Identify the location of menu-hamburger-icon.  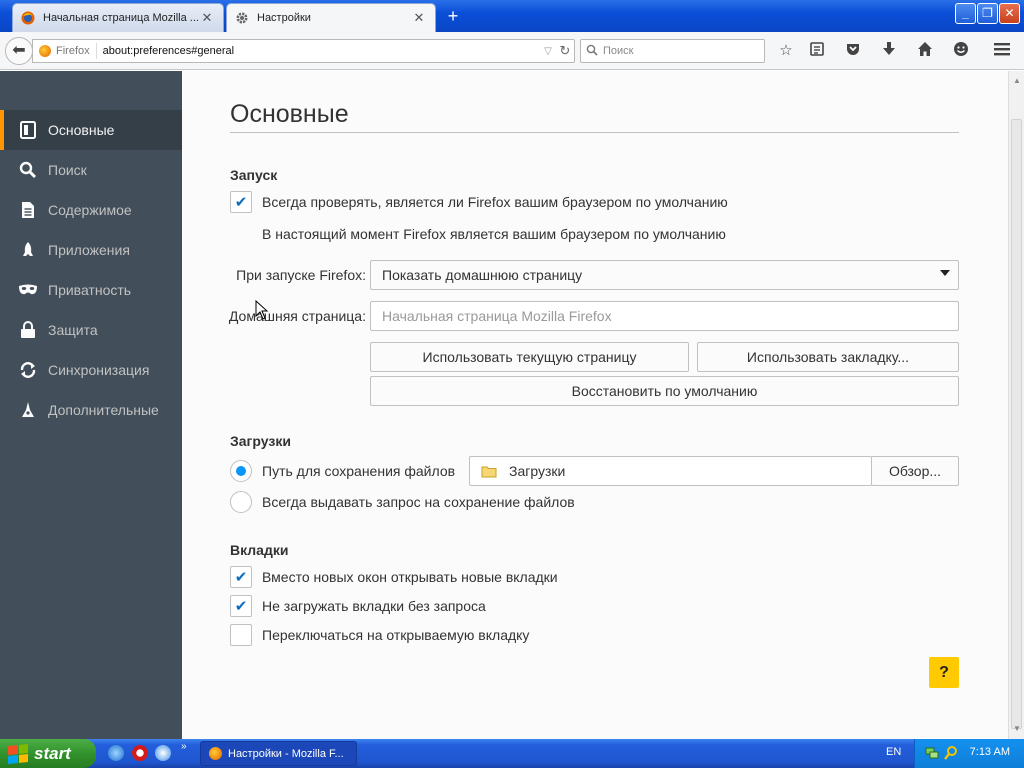
(1002, 51).